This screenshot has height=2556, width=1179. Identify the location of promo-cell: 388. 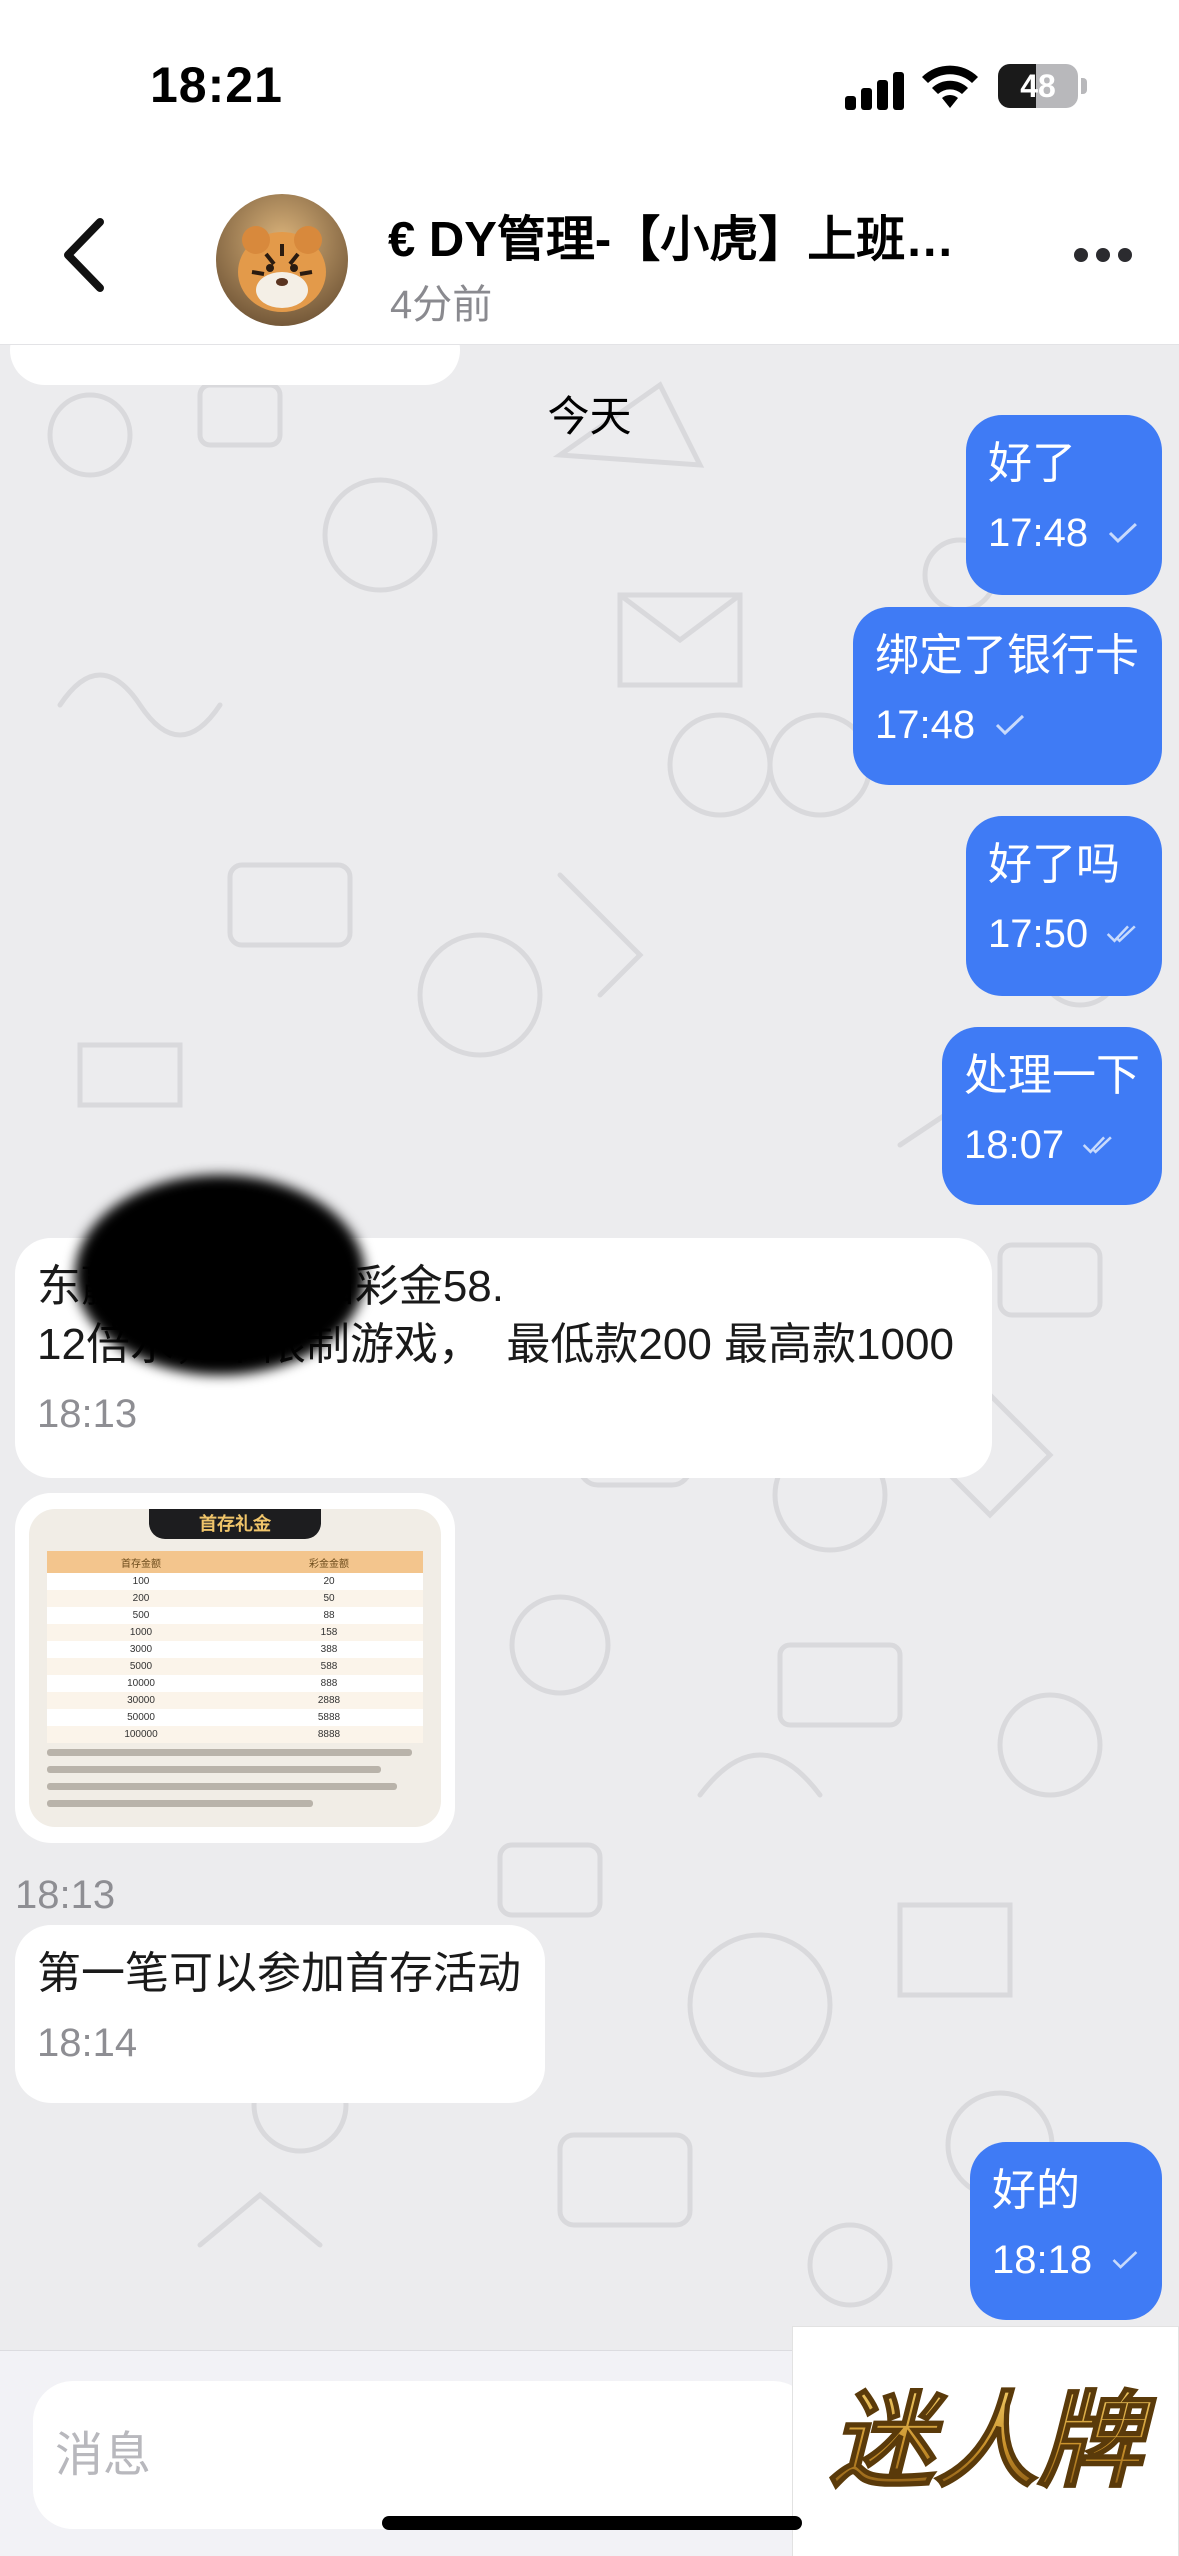
(329, 1649).